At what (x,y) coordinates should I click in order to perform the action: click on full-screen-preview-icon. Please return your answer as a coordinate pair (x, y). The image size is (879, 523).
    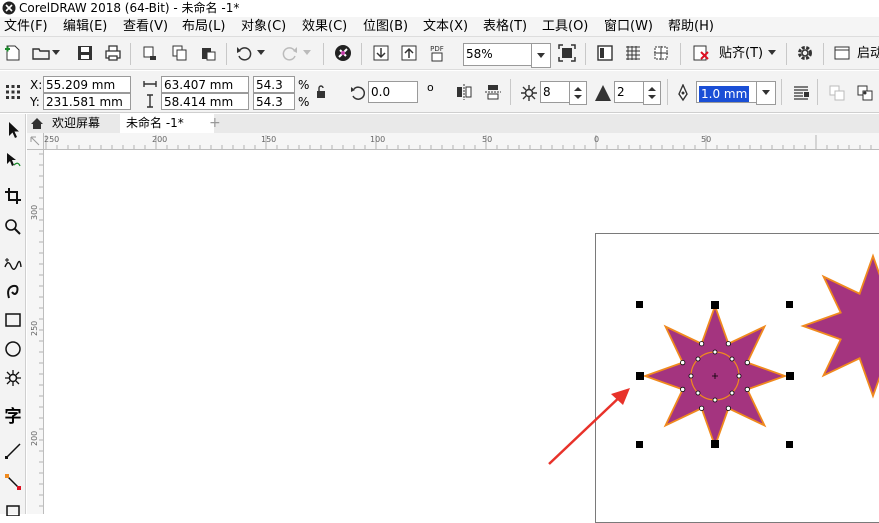
    Looking at the image, I should click on (605, 53).